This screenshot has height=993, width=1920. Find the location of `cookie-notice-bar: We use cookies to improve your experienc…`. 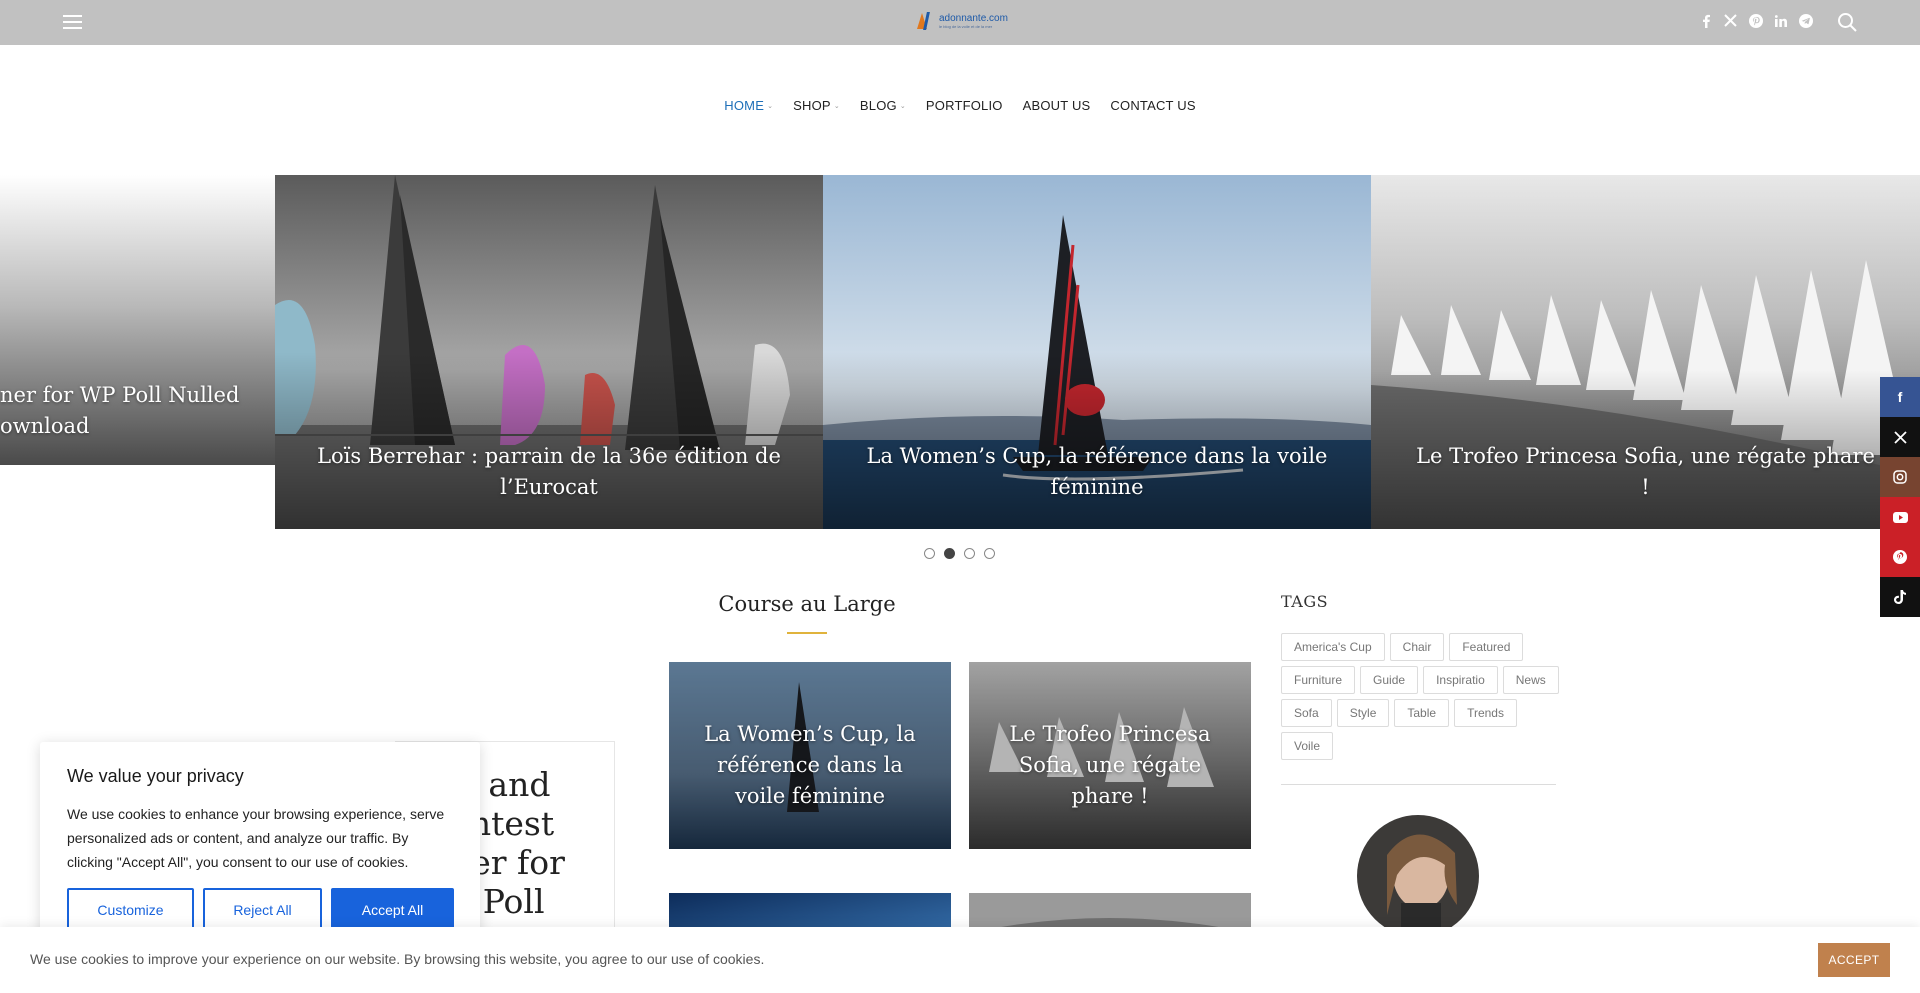

cookie-notice-bar: We use cookies to improve your experienc… is located at coordinates (960, 960).